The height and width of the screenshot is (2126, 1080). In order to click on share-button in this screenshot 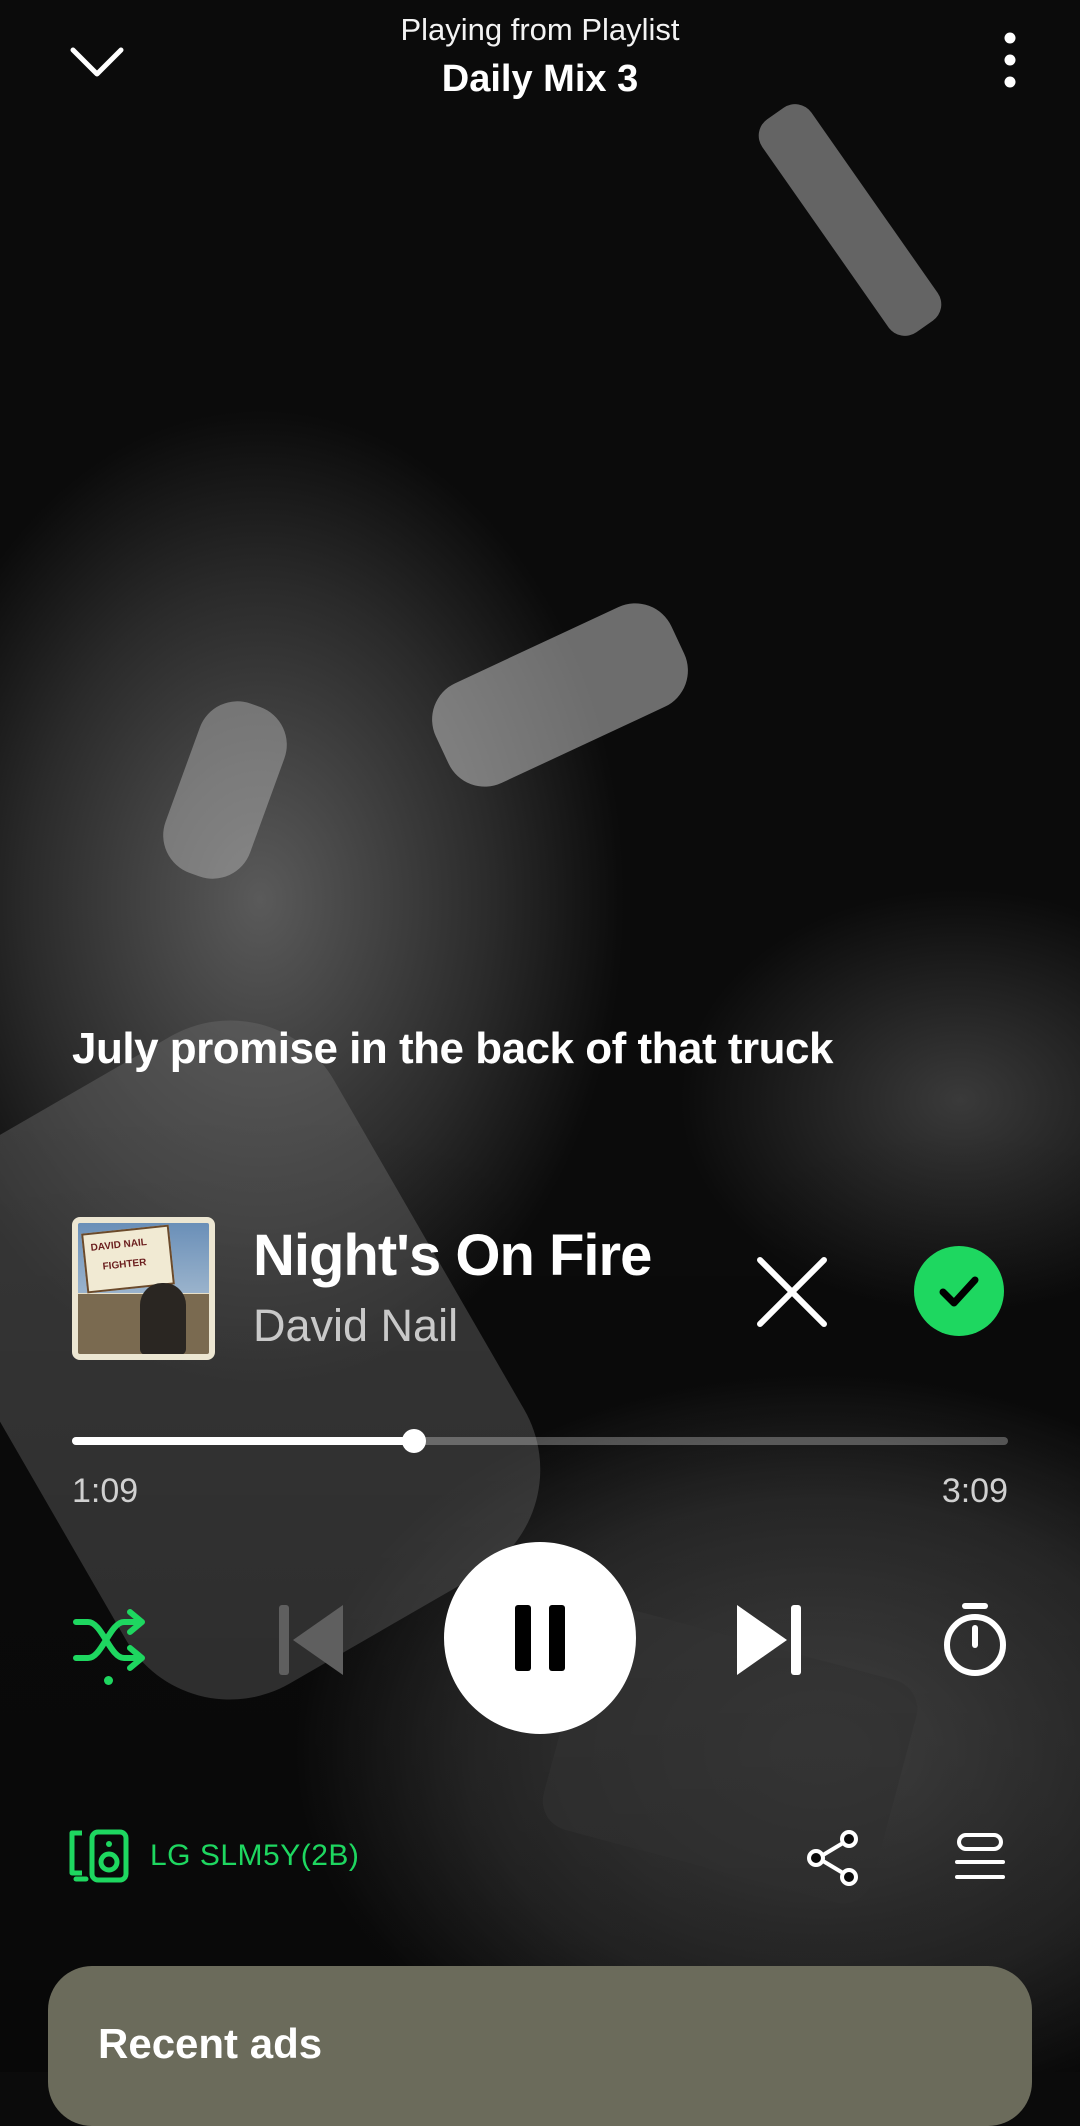, I will do `click(832, 1858)`.